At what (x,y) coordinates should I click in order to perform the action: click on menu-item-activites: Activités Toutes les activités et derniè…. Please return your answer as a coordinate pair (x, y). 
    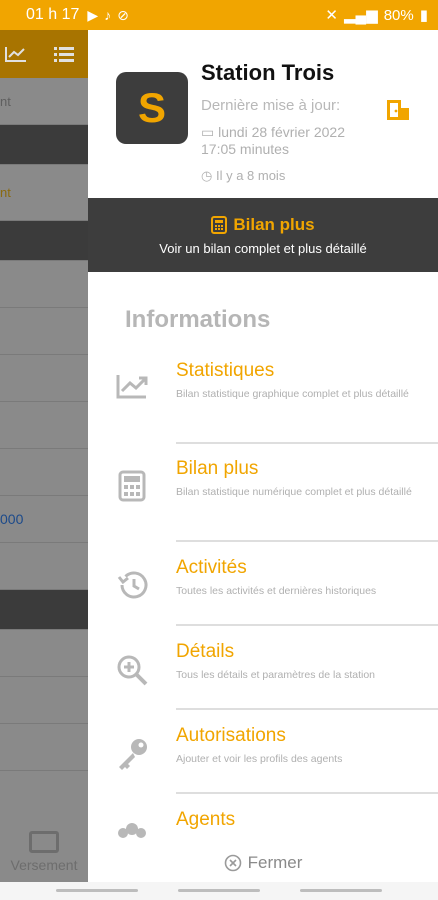
    Looking at the image, I should click on (263, 599).